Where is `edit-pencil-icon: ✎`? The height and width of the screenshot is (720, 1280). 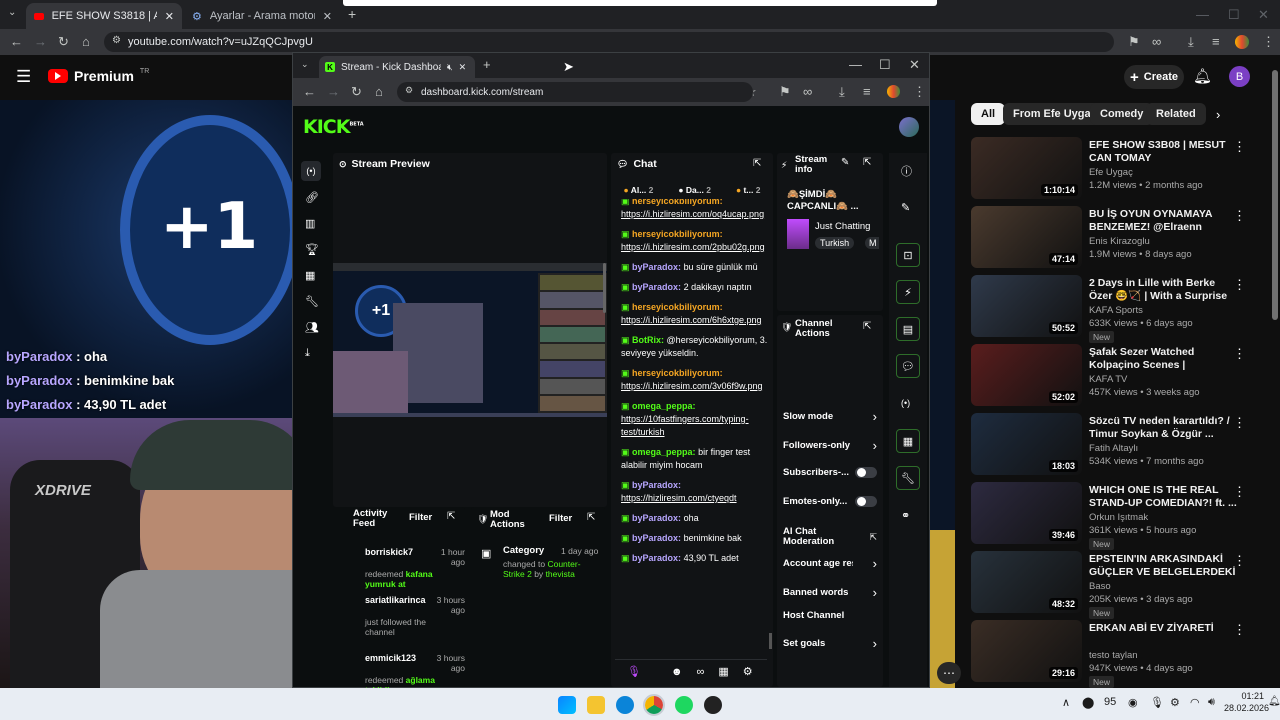
edit-pencil-icon: ✎ is located at coordinates (845, 162).